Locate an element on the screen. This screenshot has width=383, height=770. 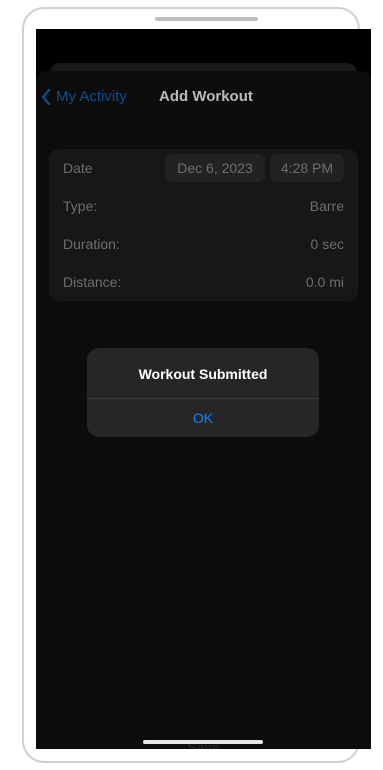
duration-value: 0 sec is located at coordinates (327, 244).